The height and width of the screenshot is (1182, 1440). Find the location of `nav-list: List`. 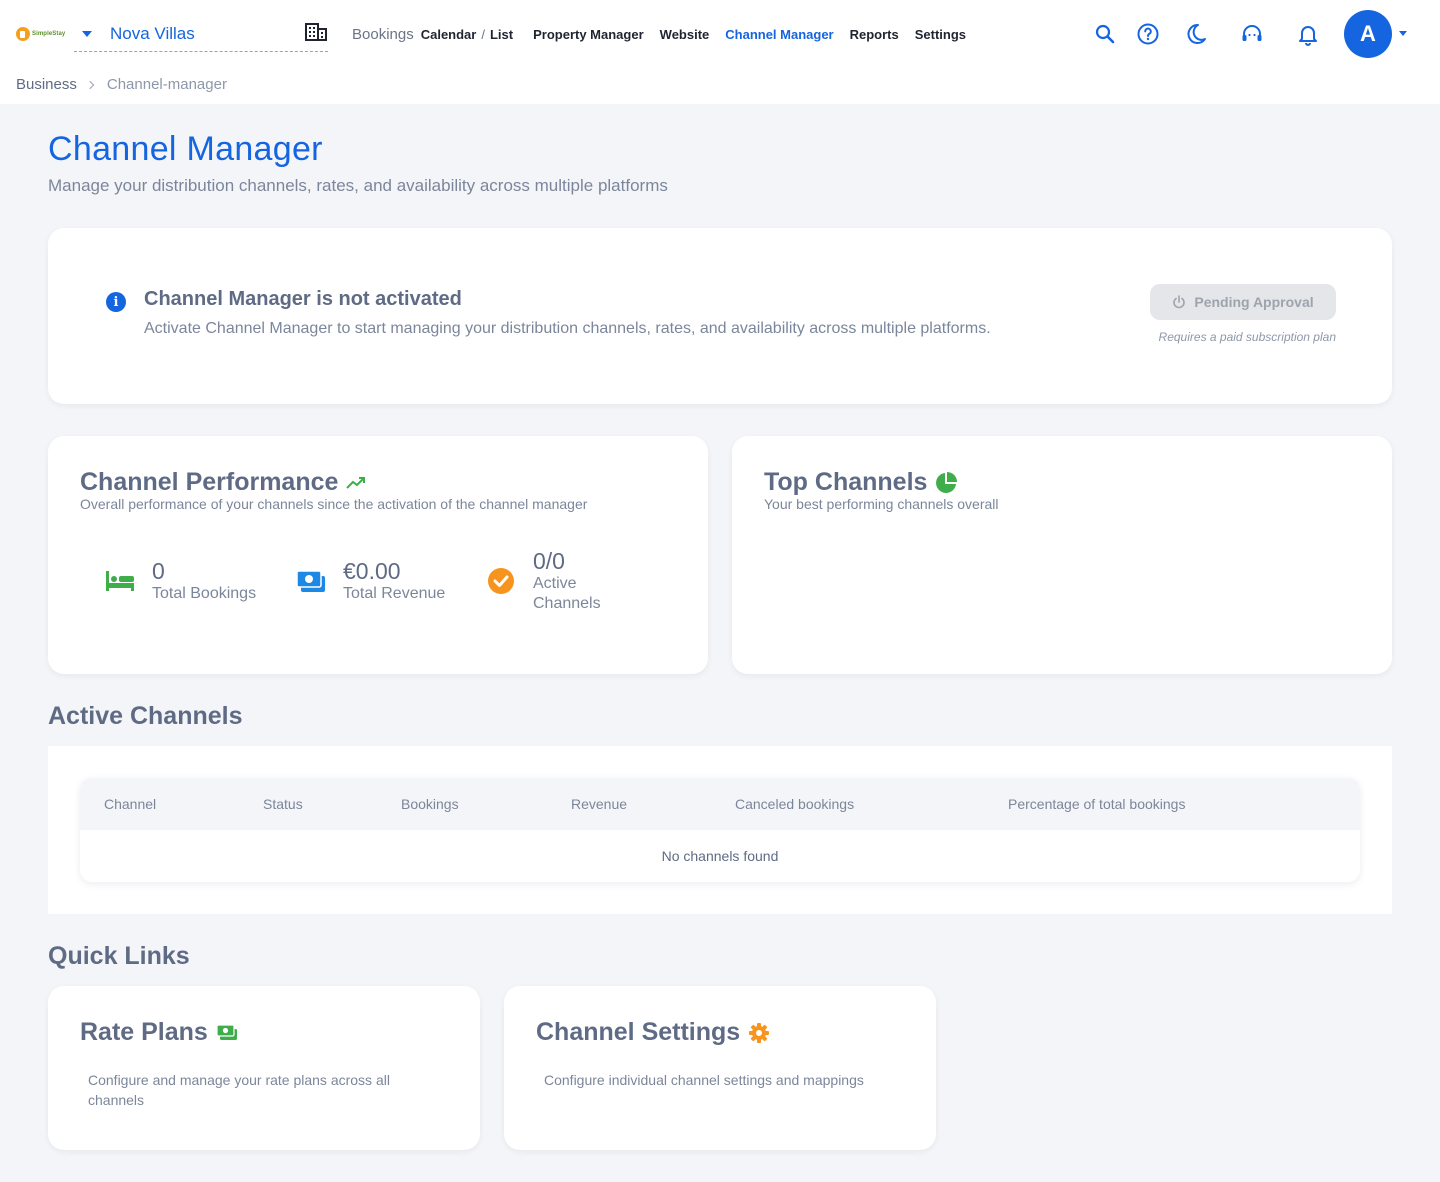

nav-list: List is located at coordinates (501, 34).